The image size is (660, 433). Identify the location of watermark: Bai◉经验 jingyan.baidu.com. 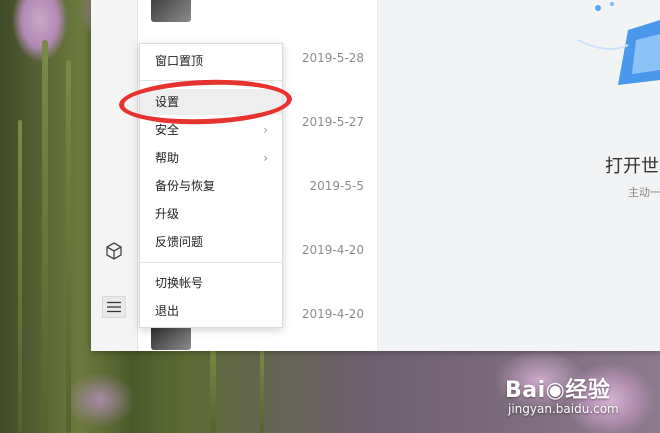
(562, 394).